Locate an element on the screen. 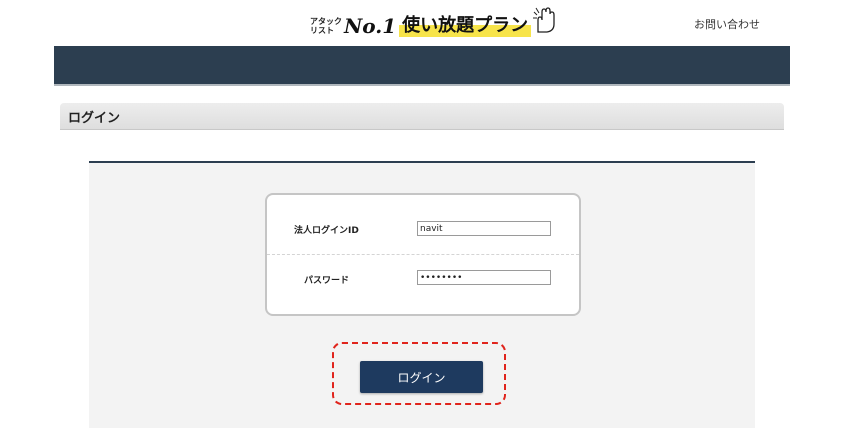 The height and width of the screenshot is (428, 853). section-title: ログイン is located at coordinates (94, 118).